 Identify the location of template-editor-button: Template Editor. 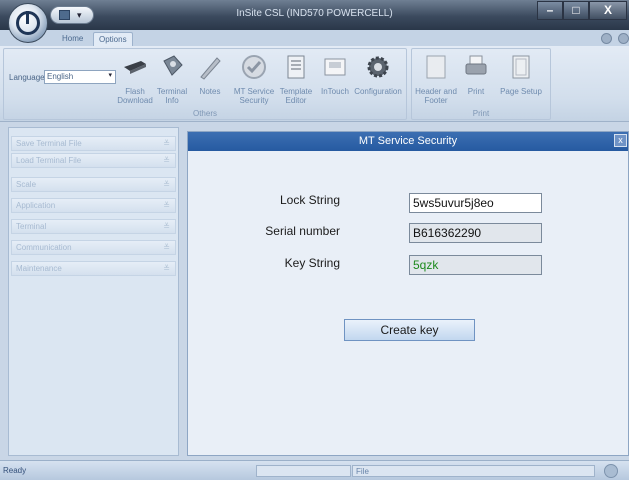
(296, 79).